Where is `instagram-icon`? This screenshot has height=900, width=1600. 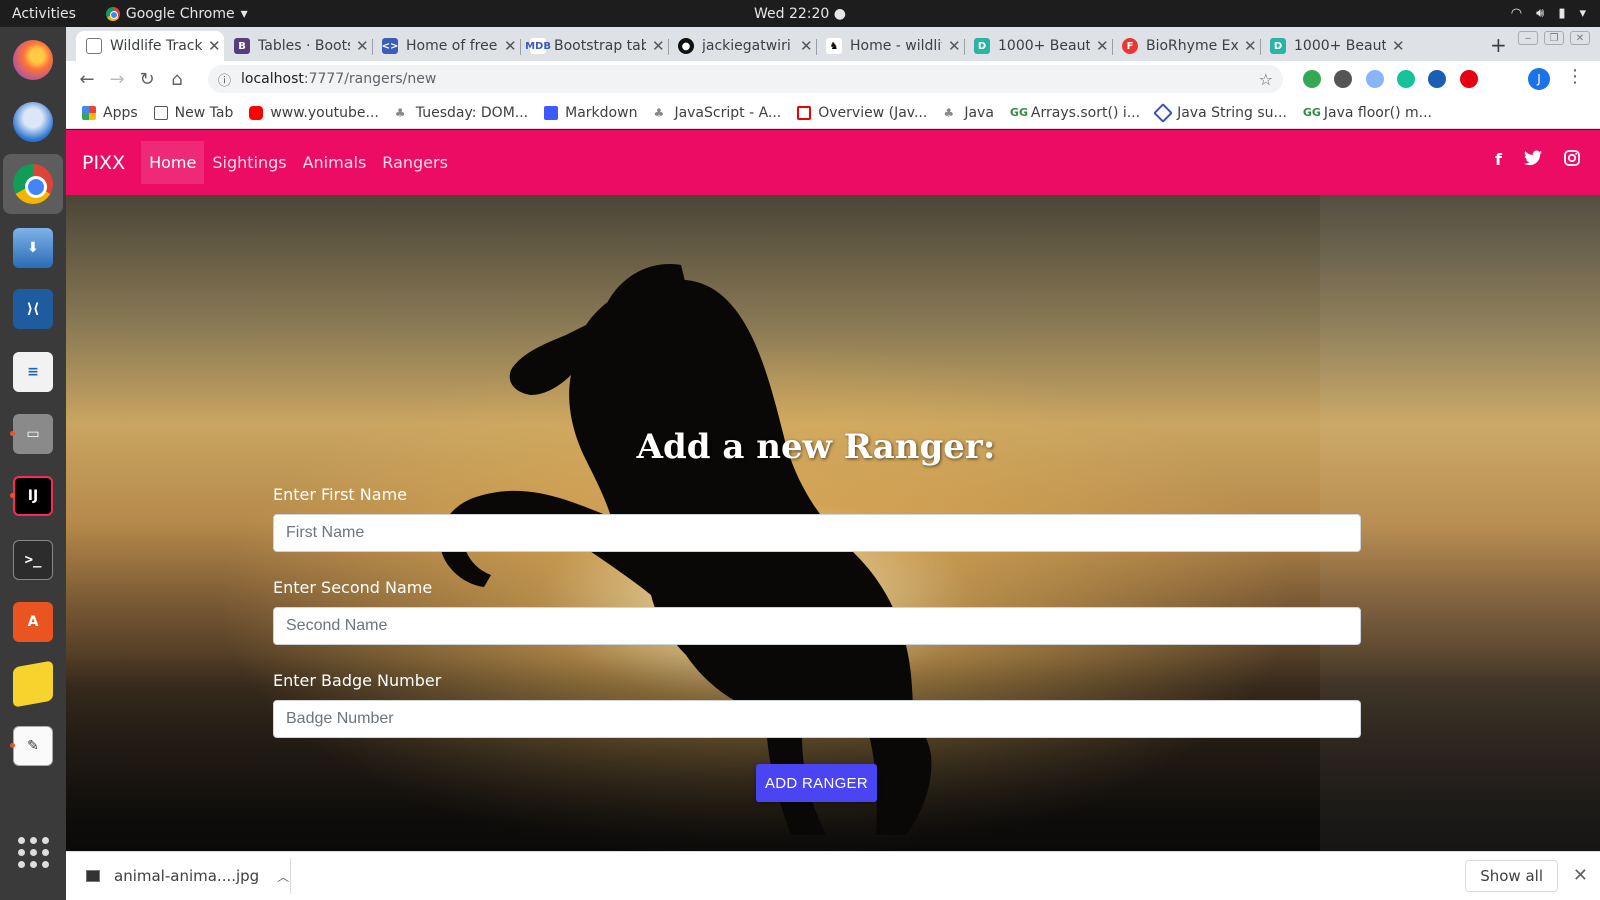 instagram-icon is located at coordinates (1572, 160).